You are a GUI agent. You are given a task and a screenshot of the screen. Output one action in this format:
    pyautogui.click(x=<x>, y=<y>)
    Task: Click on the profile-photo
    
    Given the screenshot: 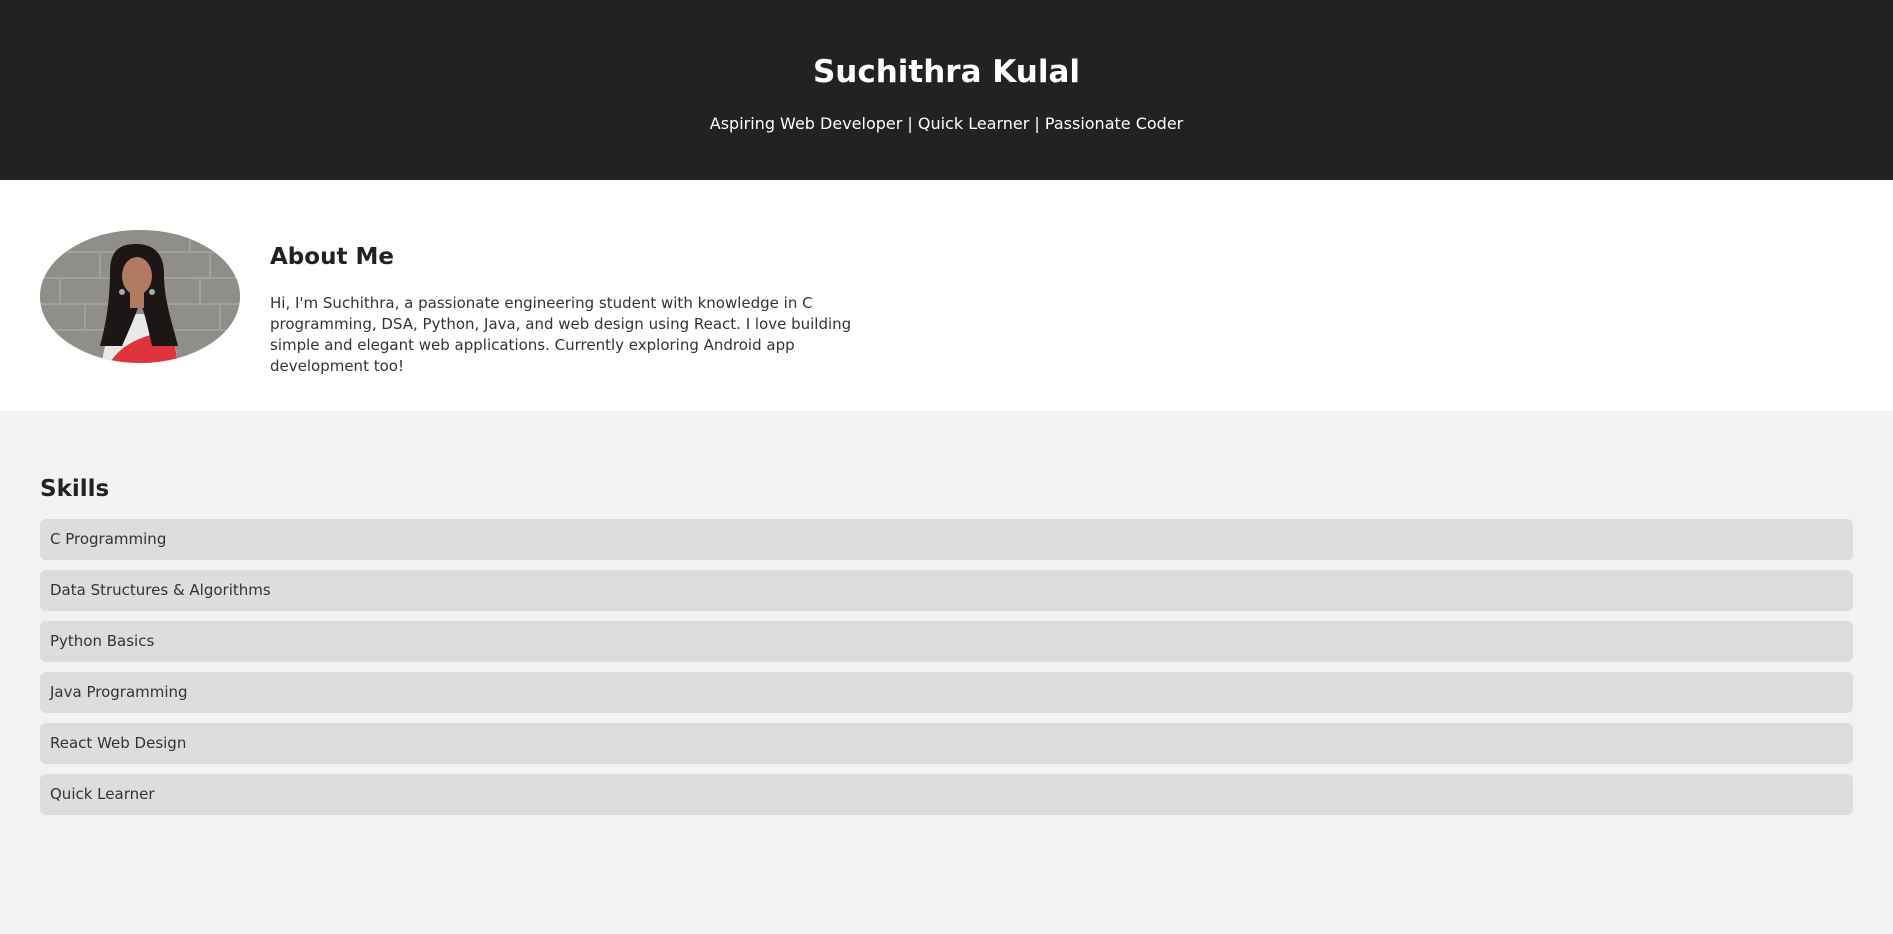 What is the action you would take?
    pyautogui.click(x=140, y=296)
    